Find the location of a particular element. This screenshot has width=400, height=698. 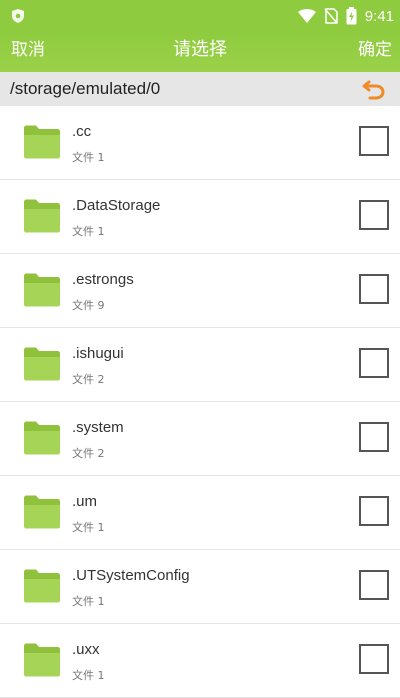

status-bar: 9:41 is located at coordinates (200, 16).